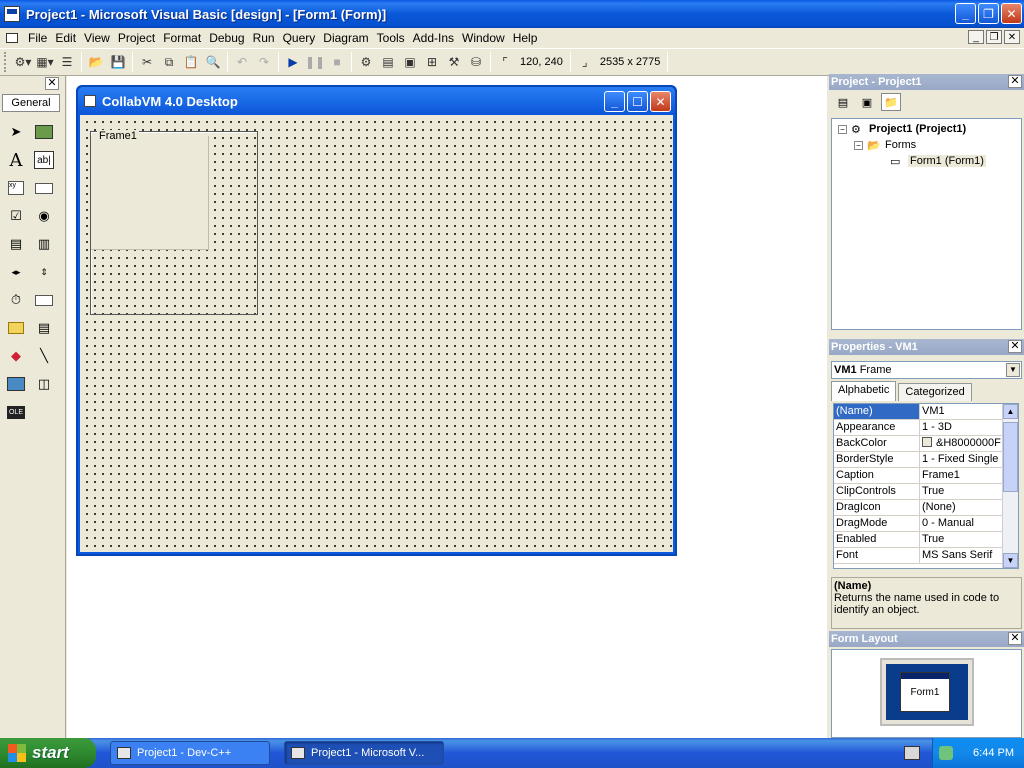 The width and height of the screenshot is (1024, 768). What do you see at coordinates (891, 102) in the screenshot?
I see `toggle-folders-icon: 📁` at bounding box center [891, 102].